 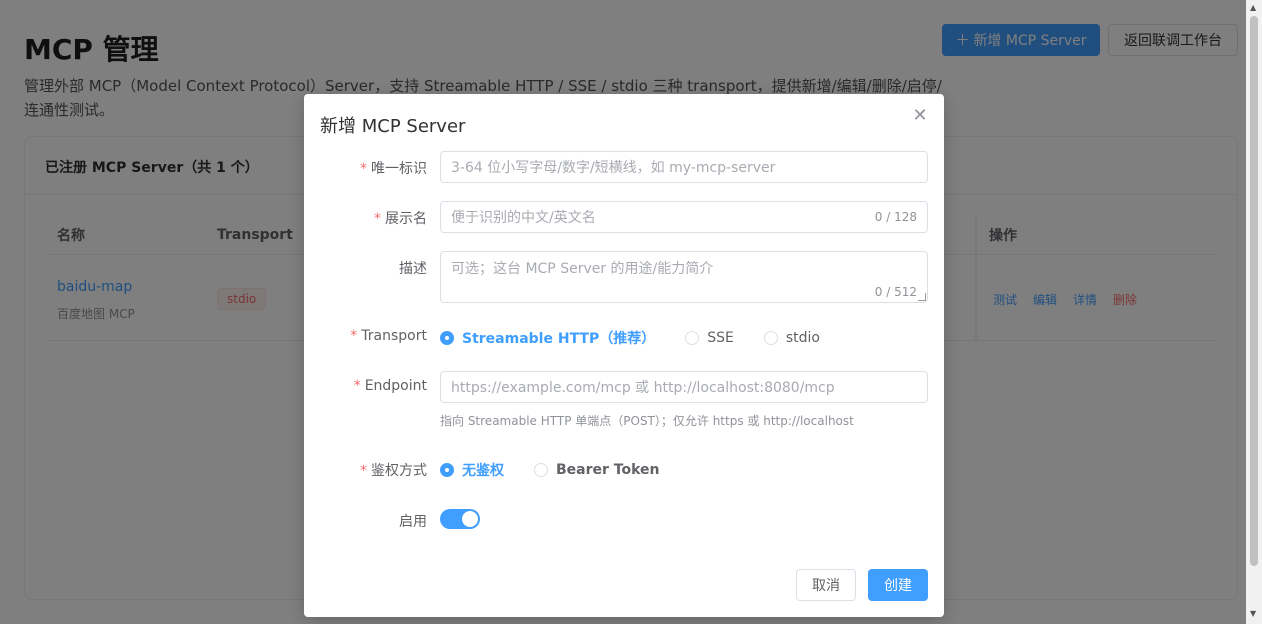 I want to click on auth-radio-group: 无鉴权 Bearer Token, so click(x=565, y=470).